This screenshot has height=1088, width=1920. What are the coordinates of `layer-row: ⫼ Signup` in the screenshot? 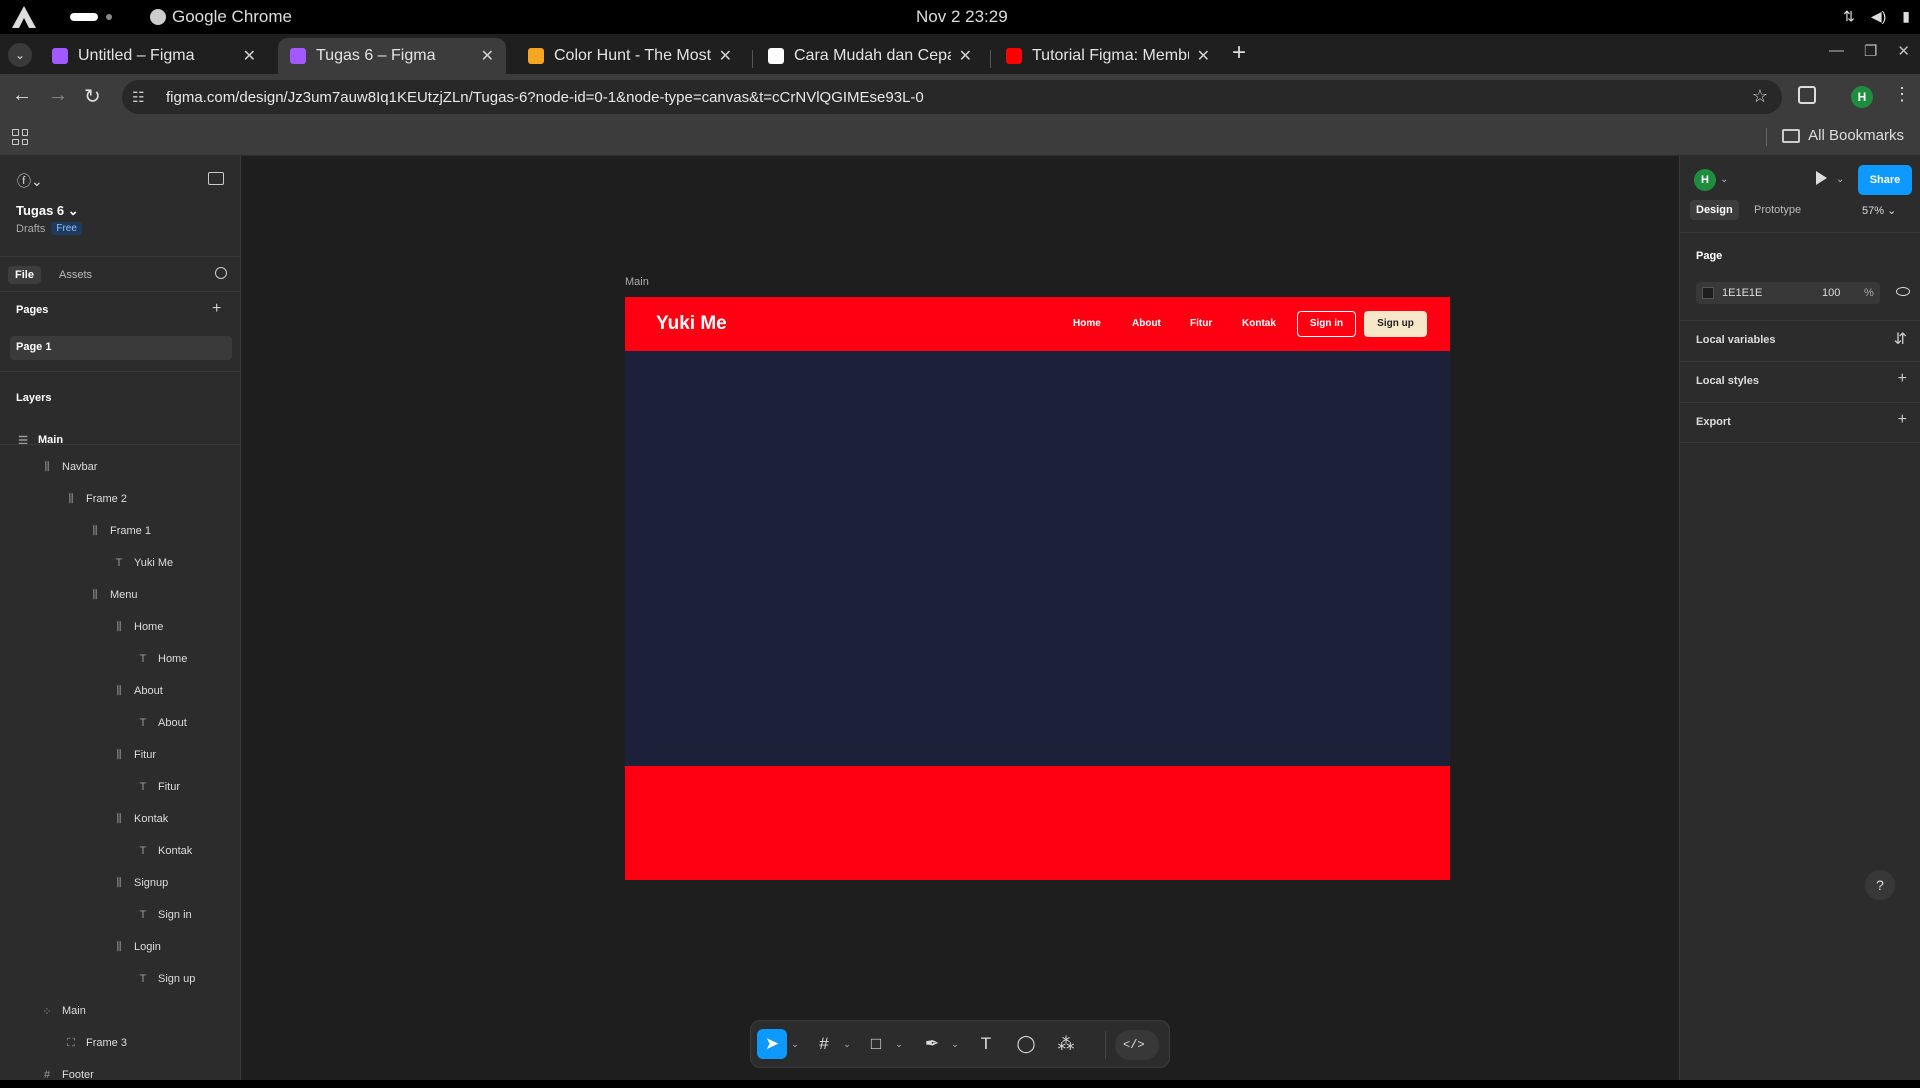 It's located at (140, 883).